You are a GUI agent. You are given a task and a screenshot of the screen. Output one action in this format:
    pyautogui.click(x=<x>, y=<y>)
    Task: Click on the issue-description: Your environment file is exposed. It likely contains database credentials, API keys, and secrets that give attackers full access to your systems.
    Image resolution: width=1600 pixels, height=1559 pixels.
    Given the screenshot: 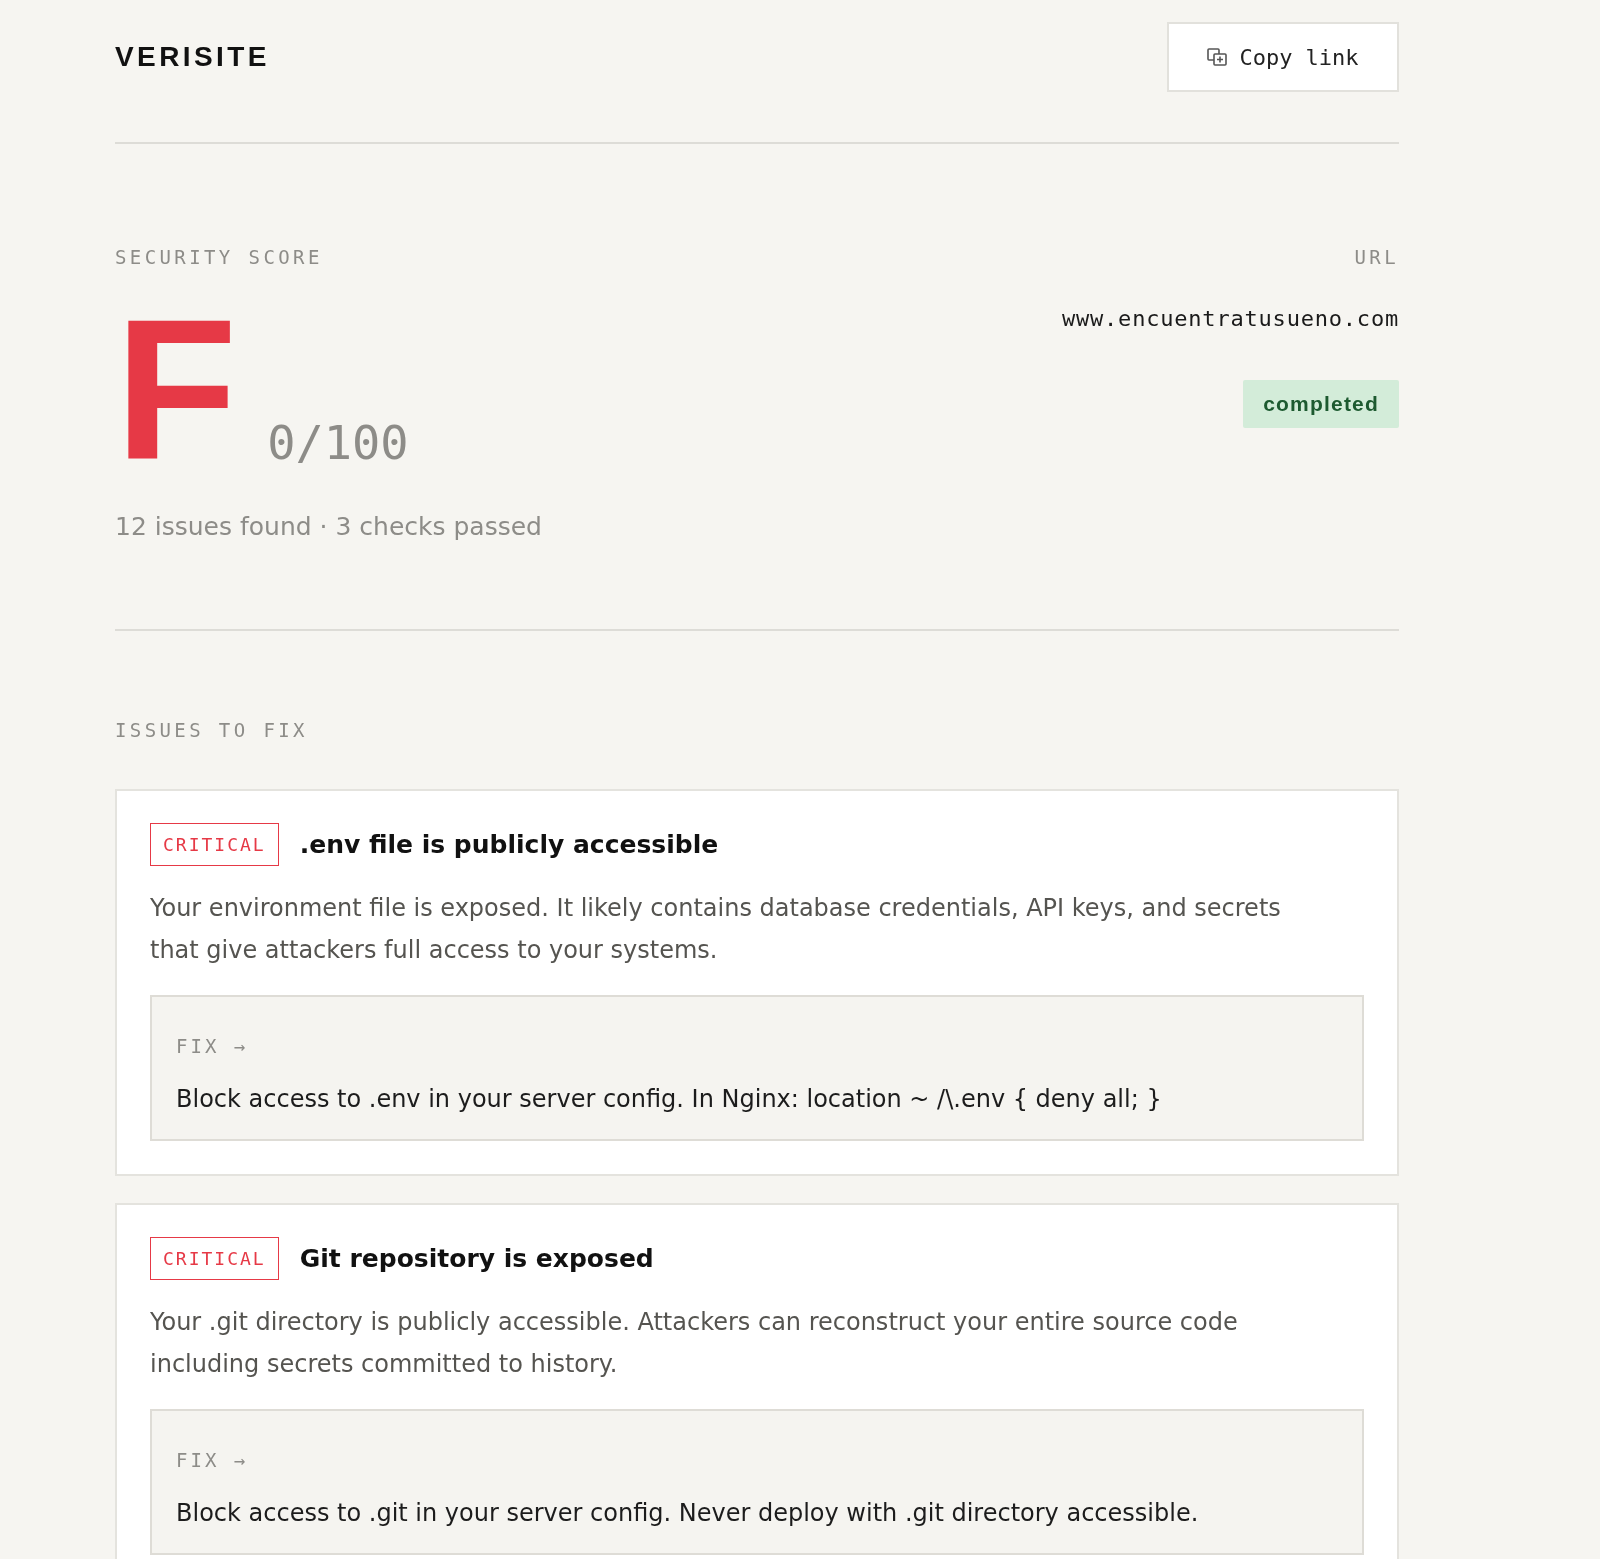 What is the action you would take?
    pyautogui.click(x=716, y=929)
    